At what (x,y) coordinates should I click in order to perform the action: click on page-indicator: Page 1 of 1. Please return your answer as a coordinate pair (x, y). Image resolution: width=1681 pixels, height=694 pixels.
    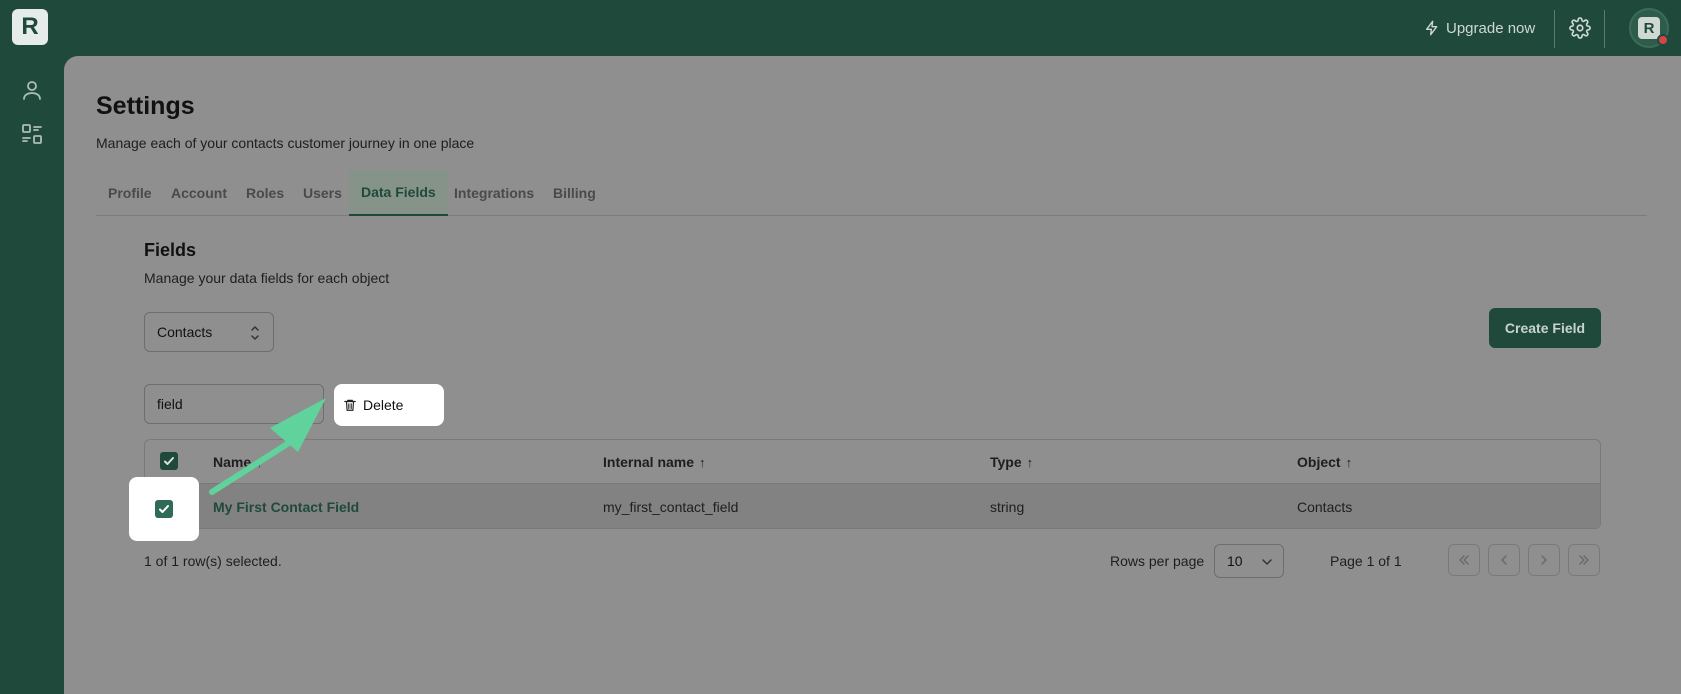
    Looking at the image, I should click on (1366, 561).